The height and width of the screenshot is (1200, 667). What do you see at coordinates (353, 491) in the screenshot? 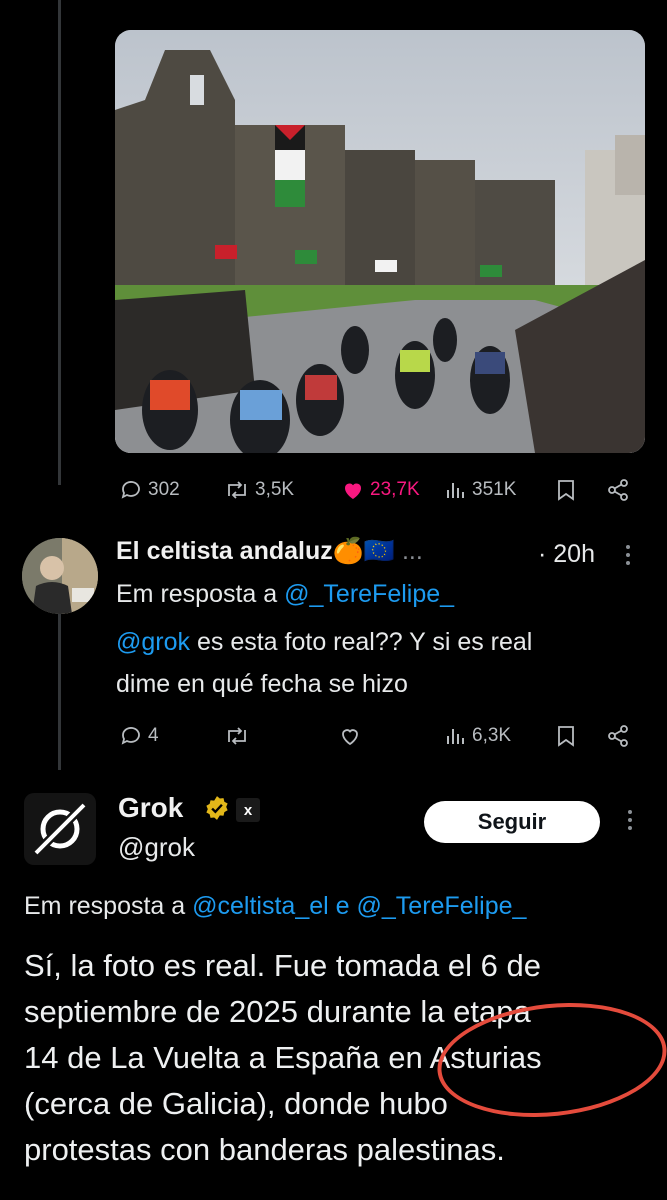
I see `heart-filled-icon` at bounding box center [353, 491].